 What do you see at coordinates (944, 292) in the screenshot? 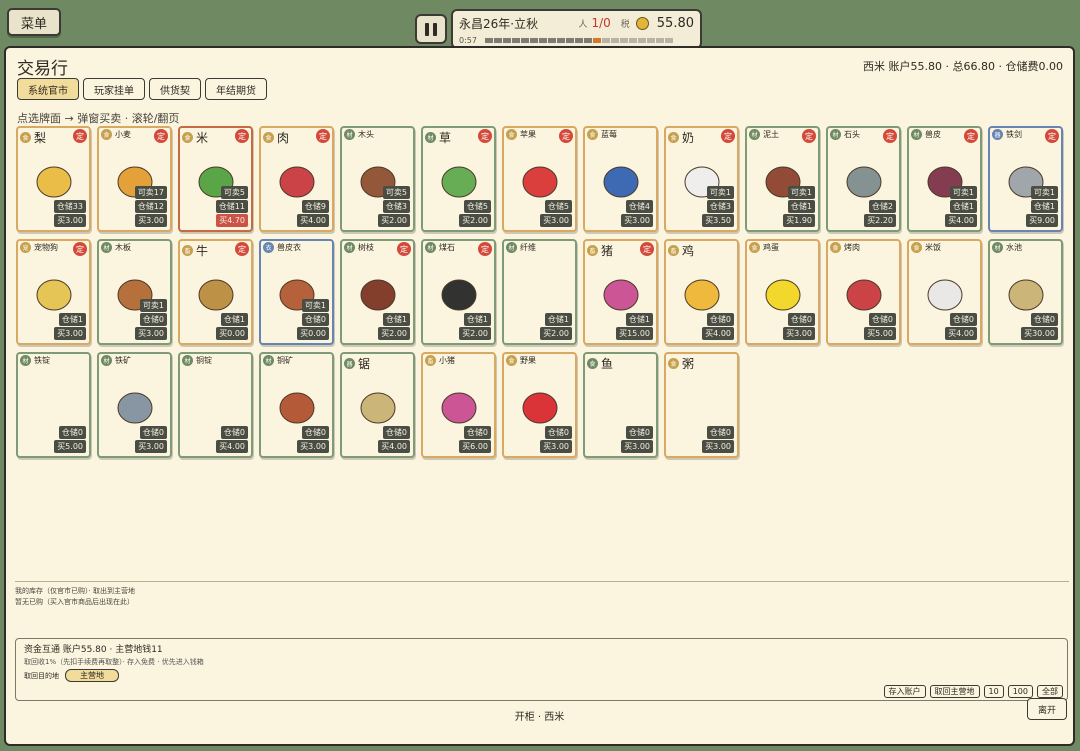
I see `item-card: 食米饭 仓储0 买4.00` at bounding box center [944, 292].